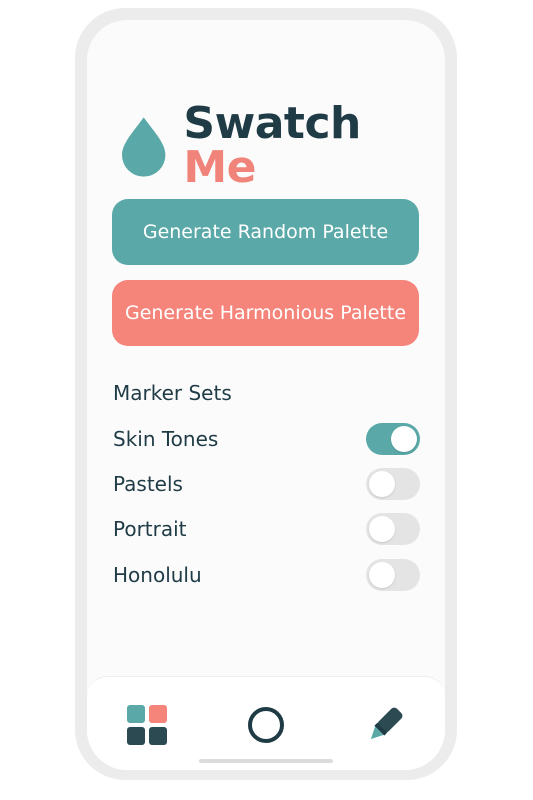 Image resolution: width=533 pixels, height=800 pixels. Describe the element at coordinates (314, 146) in the screenshot. I see `app-title: Swatch Me` at that location.